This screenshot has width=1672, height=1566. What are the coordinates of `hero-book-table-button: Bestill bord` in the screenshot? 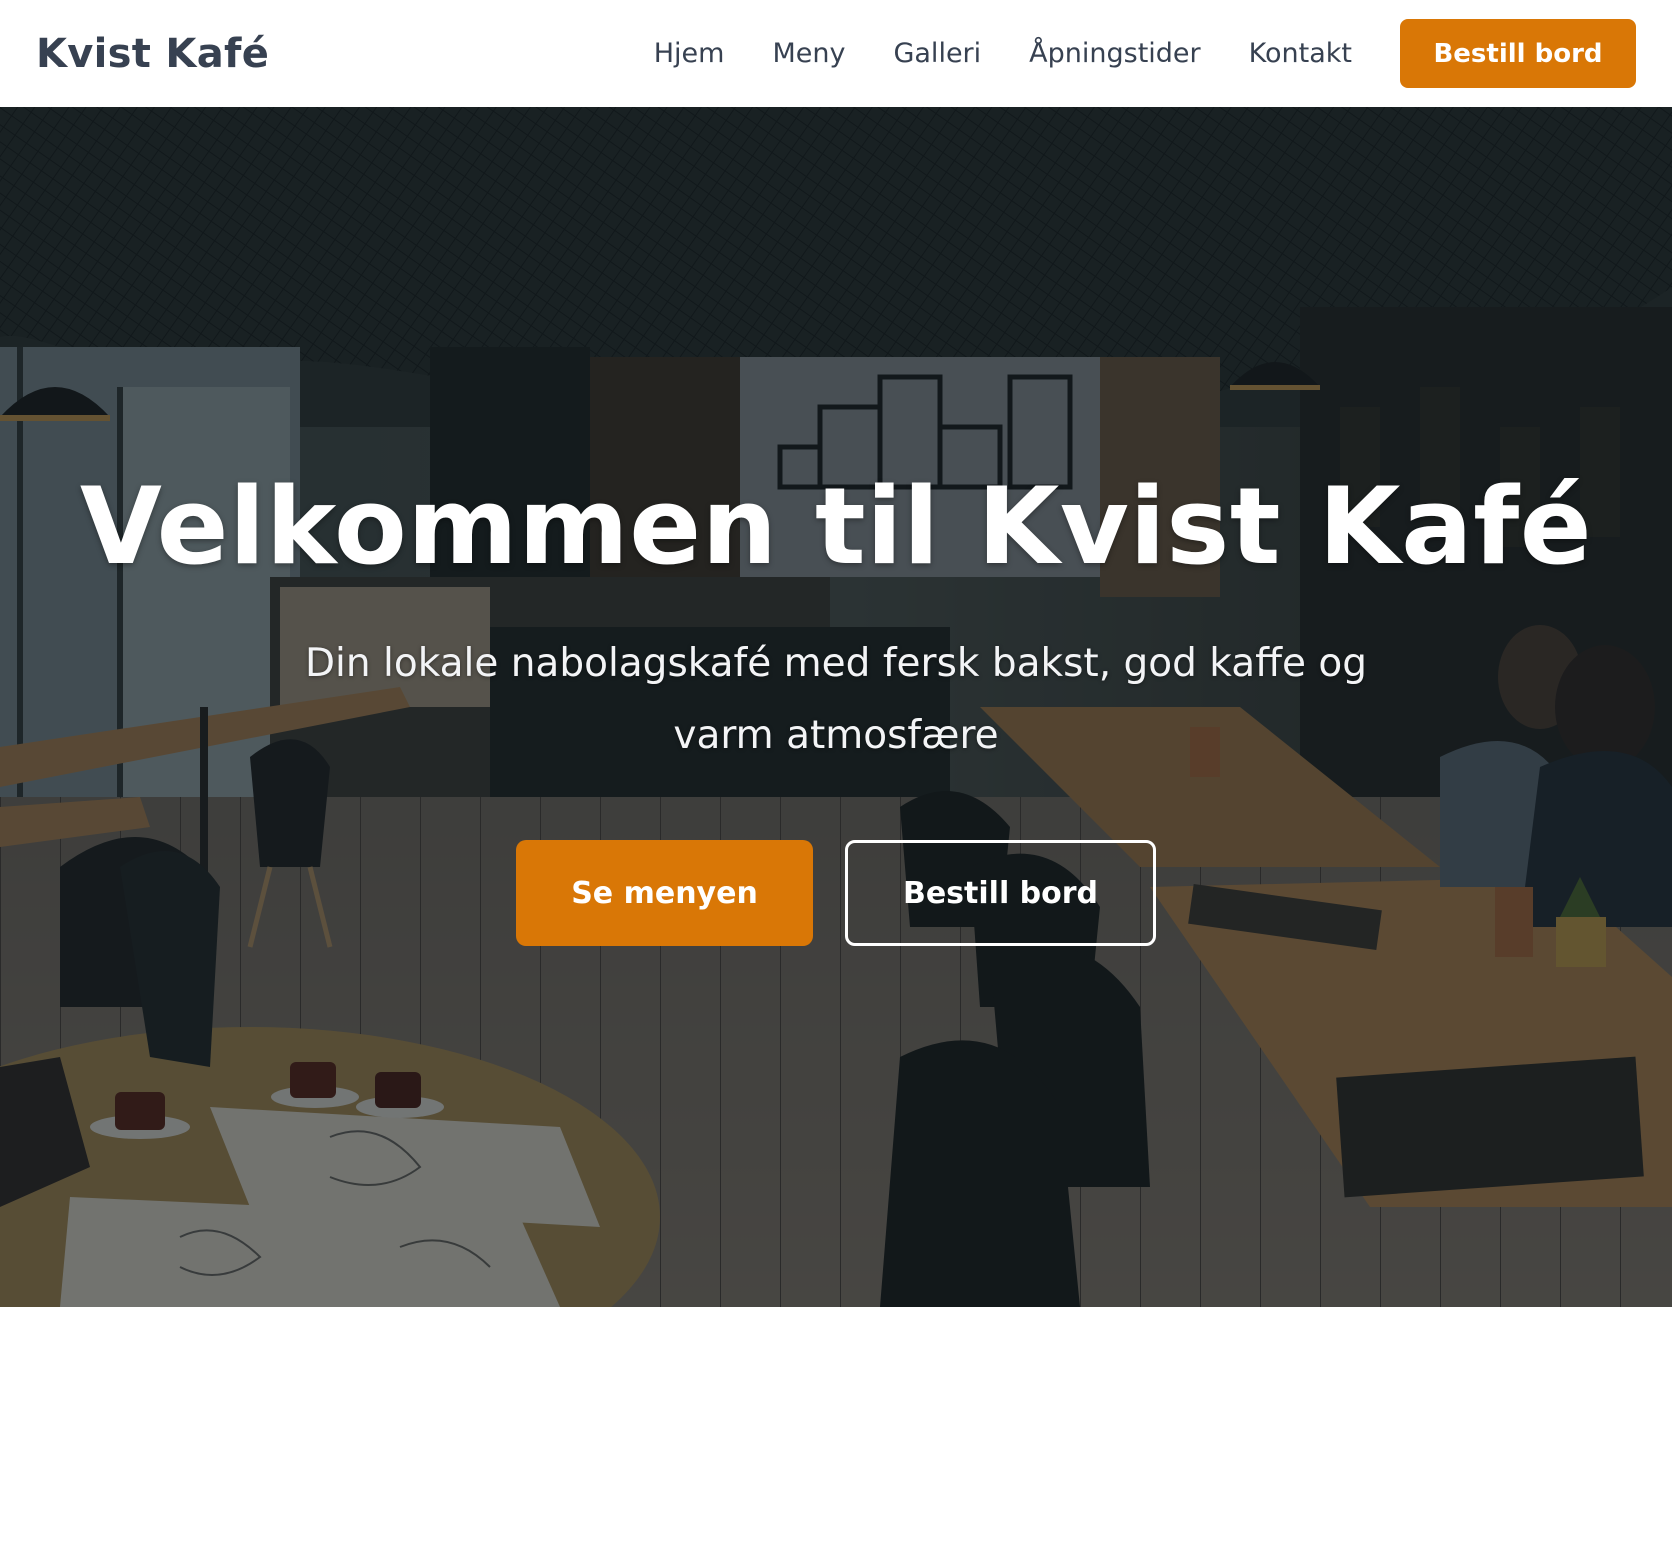 It's located at (1000, 893).